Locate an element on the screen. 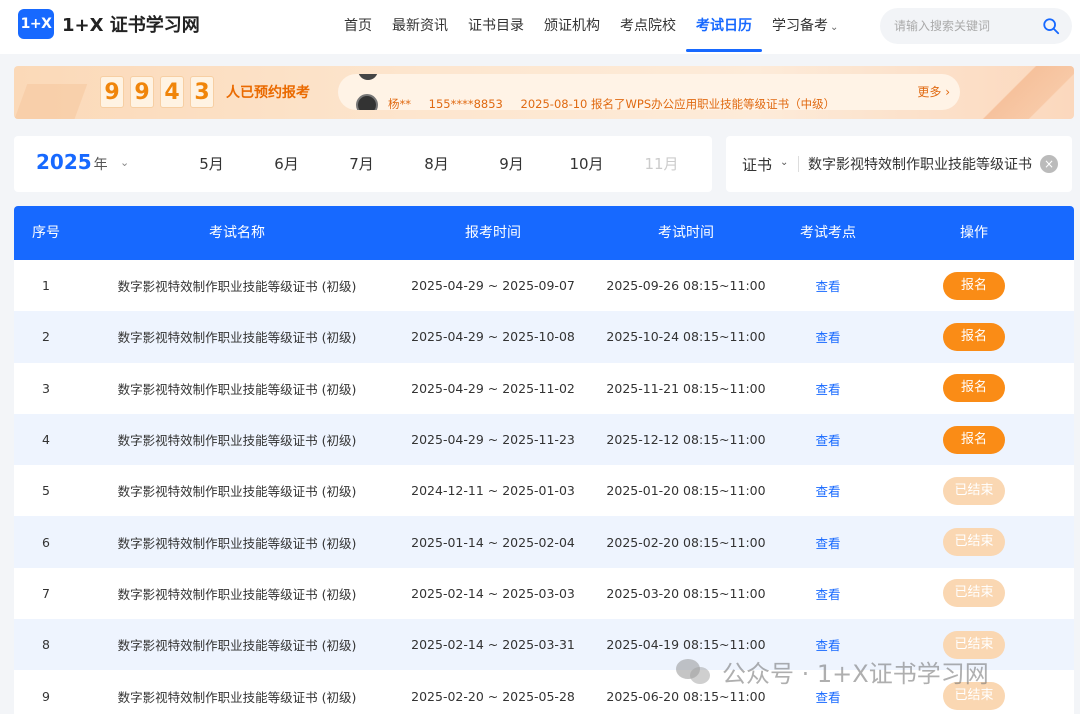 This screenshot has height=714, width=1080. nav-home: 首页 is located at coordinates (358, 27).